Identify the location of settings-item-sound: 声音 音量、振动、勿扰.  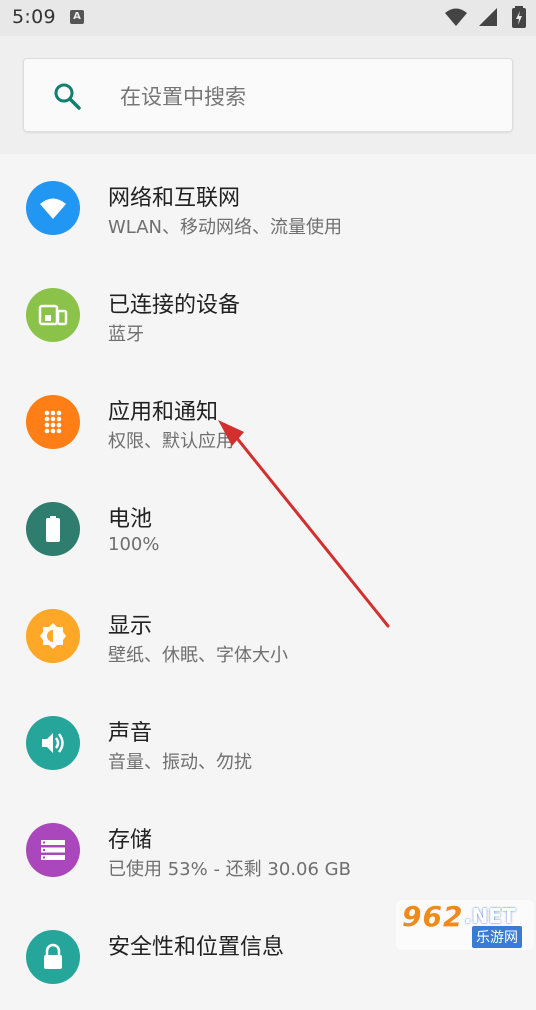
(268, 742).